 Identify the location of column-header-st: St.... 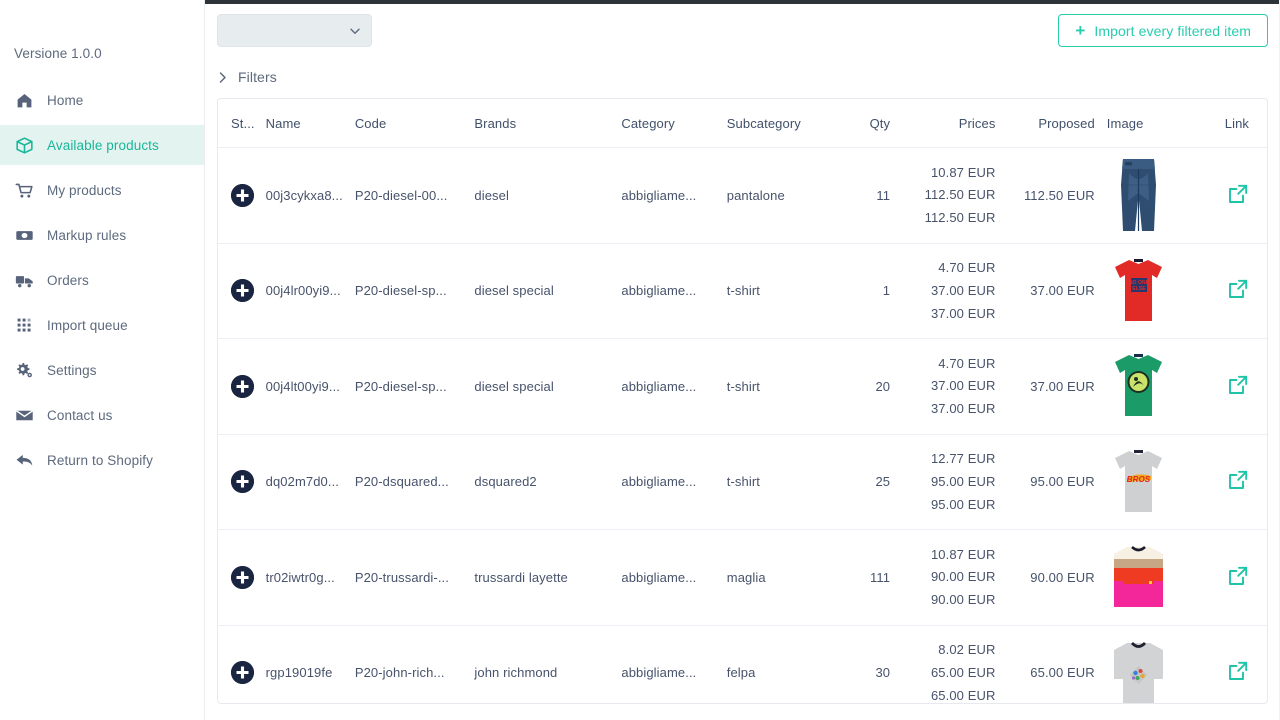
(242, 123).